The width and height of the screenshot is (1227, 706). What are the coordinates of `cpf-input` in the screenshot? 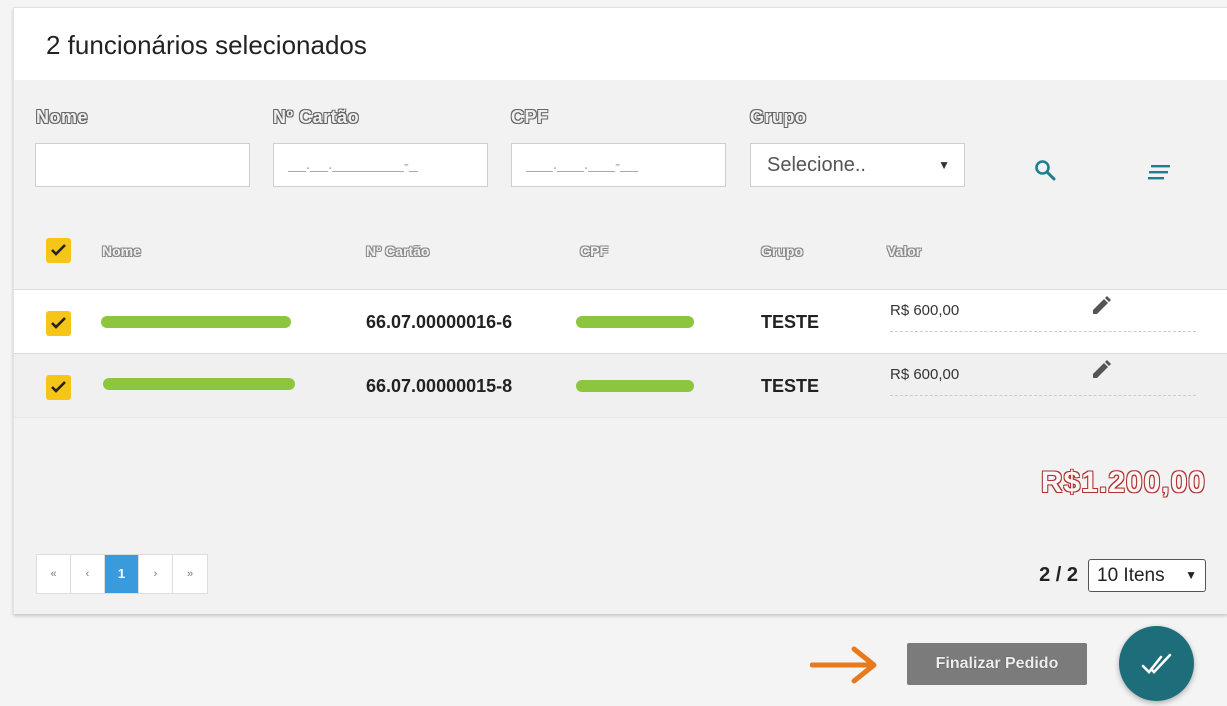 It's located at (618, 165).